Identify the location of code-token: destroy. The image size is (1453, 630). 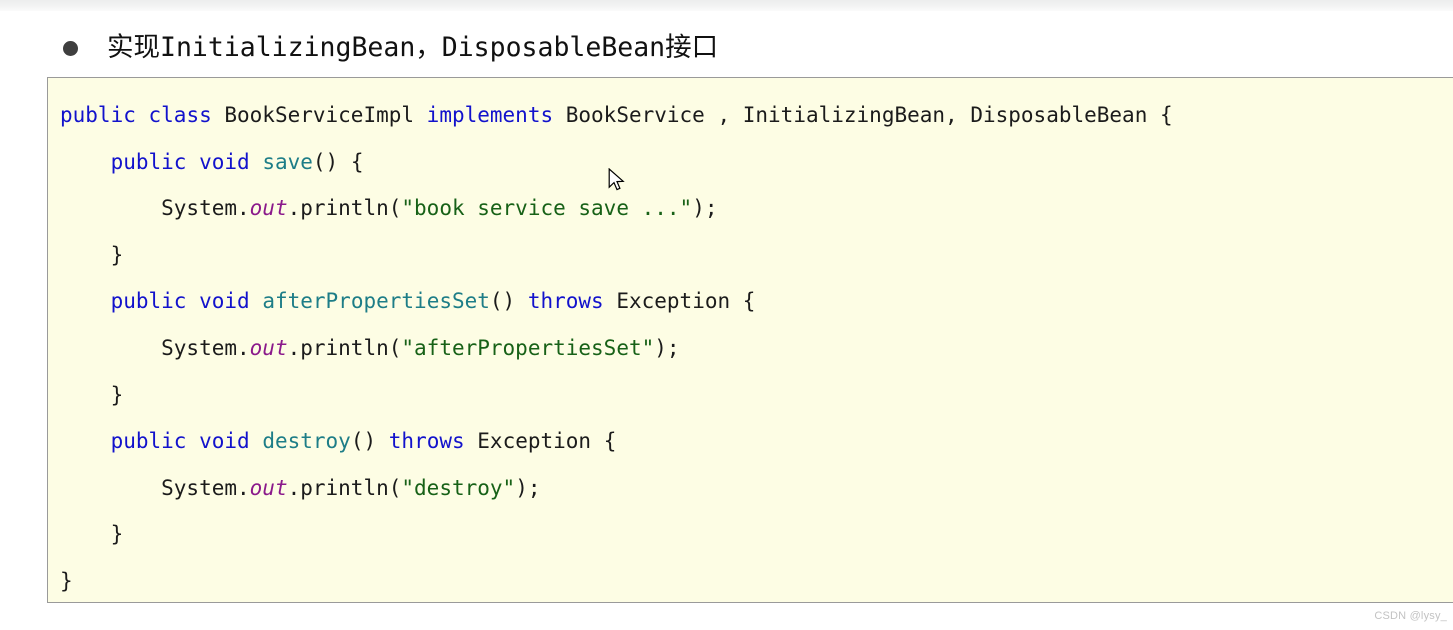
(306, 441).